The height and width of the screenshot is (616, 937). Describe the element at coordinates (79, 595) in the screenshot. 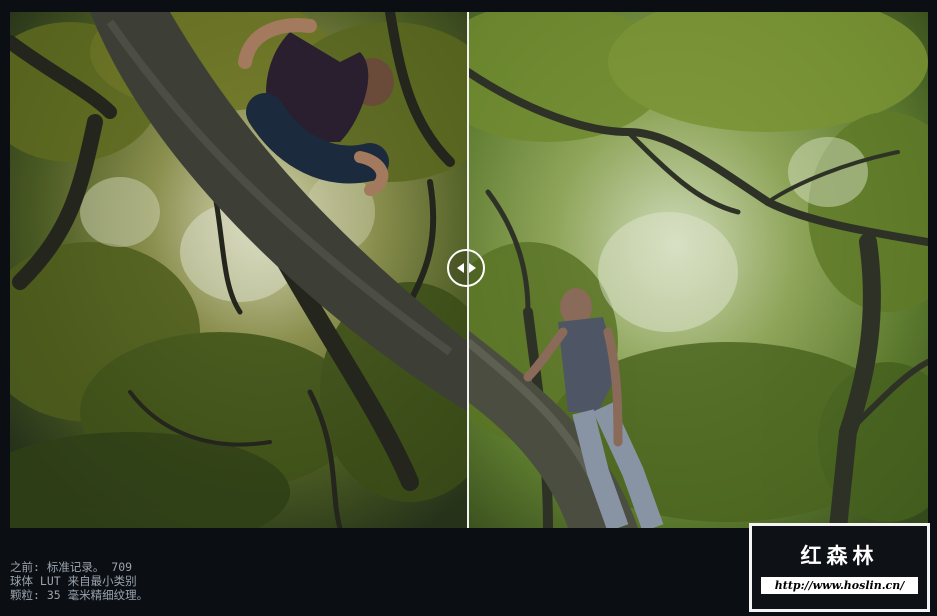

I see `caption-line-3: 颗粒: 35 毫米精细纹理。` at that location.